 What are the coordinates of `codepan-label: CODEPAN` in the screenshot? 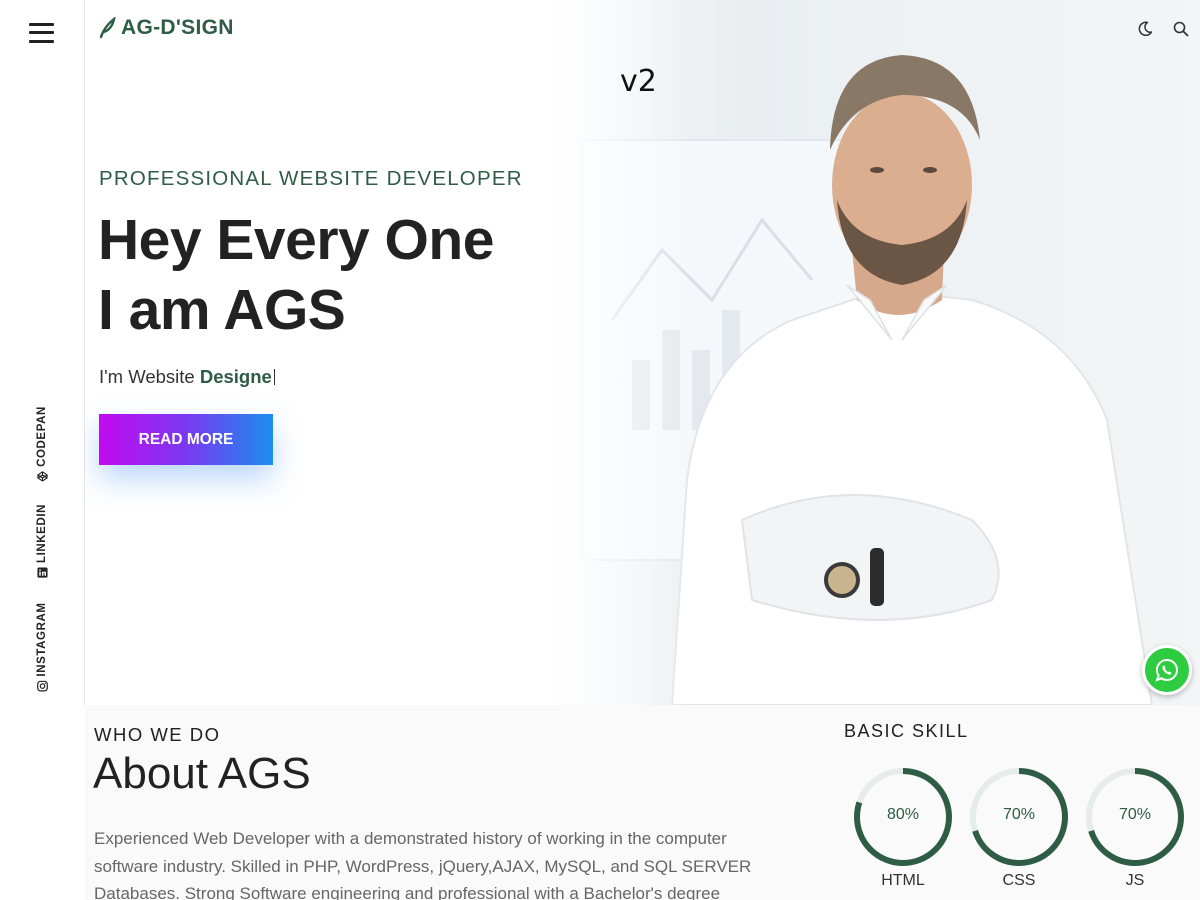 It's located at (42, 436).